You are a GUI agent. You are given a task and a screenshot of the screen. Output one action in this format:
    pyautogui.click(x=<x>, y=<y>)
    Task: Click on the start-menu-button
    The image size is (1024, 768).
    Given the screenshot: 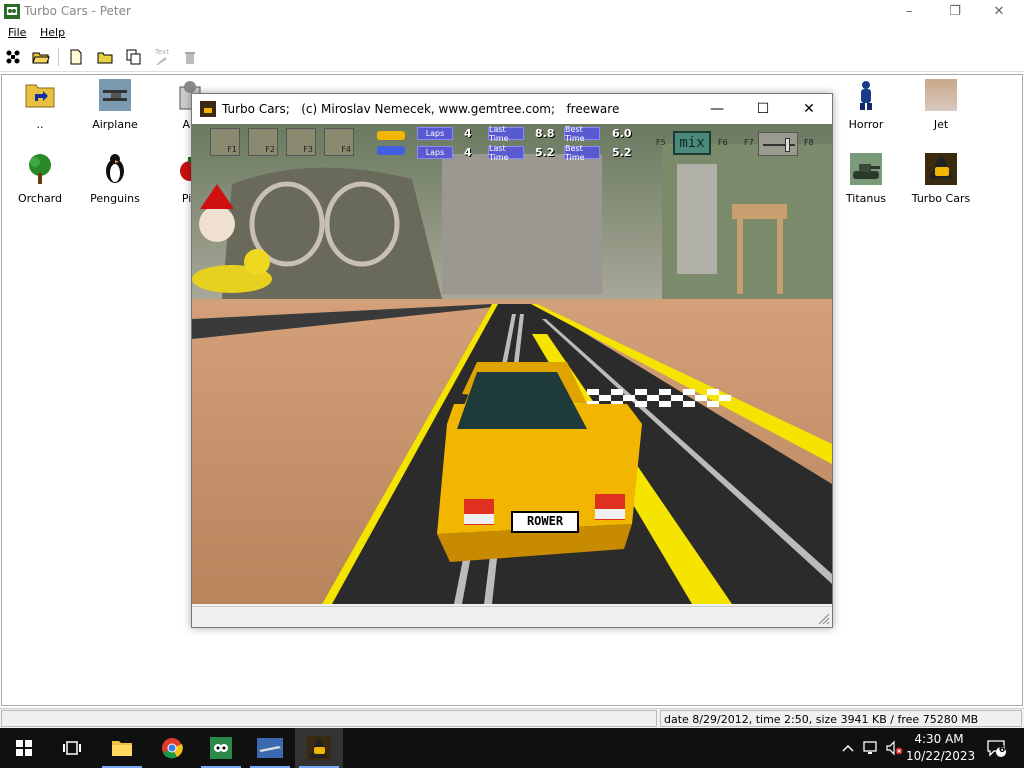 What is the action you would take?
    pyautogui.click(x=24, y=748)
    